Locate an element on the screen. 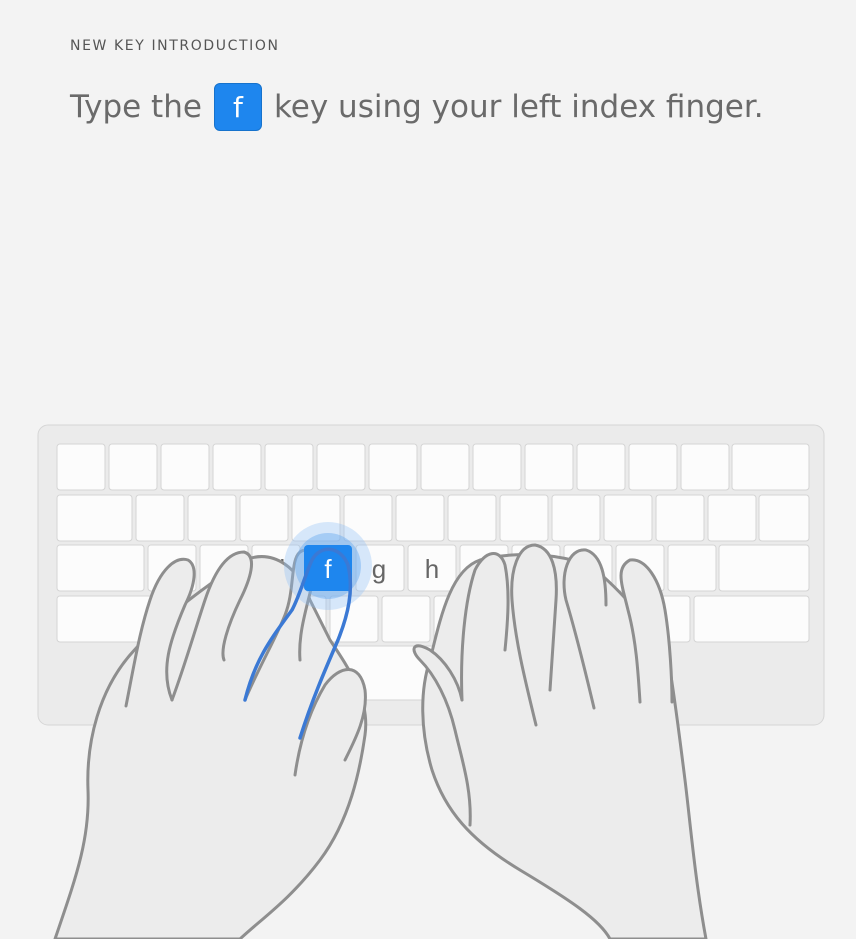 Image resolution: width=856 pixels, height=939 pixels. key-backslash is located at coordinates (784, 518).